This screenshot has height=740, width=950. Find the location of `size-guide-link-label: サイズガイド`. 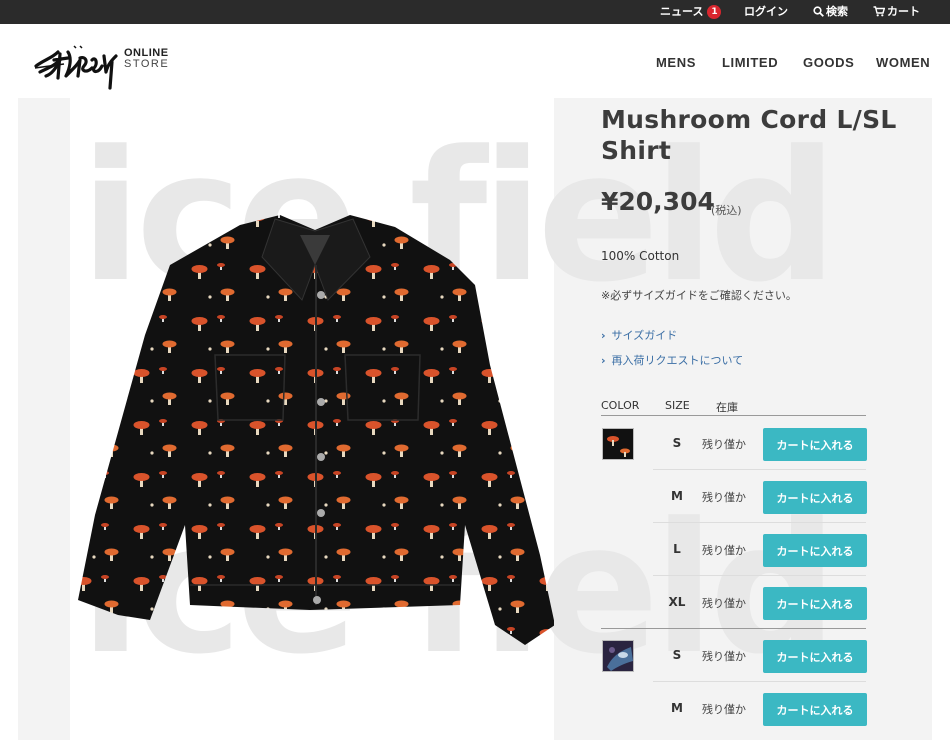

size-guide-link-label: サイズガイド is located at coordinates (644, 335).